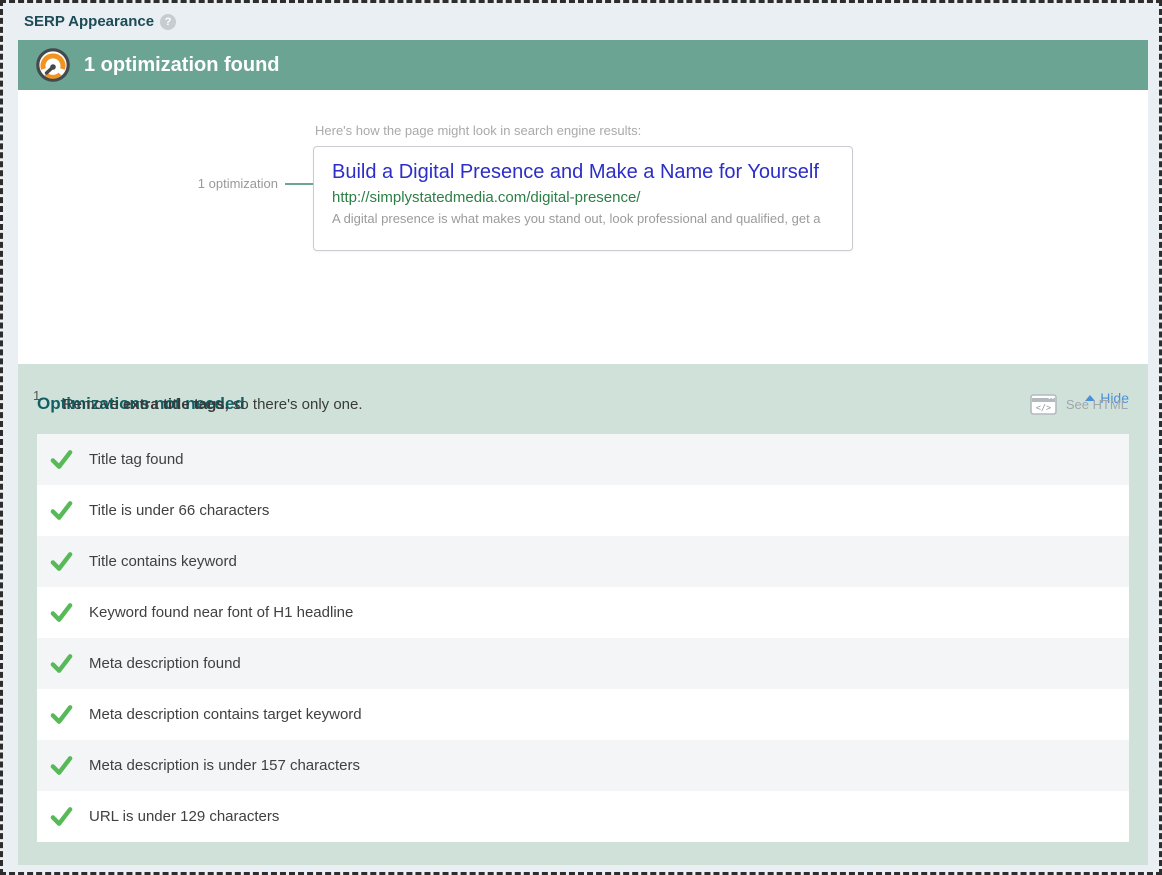 The height and width of the screenshot is (875, 1162). Describe the element at coordinates (89, 21) in the screenshot. I see `page-title: SERP Appearance` at that location.